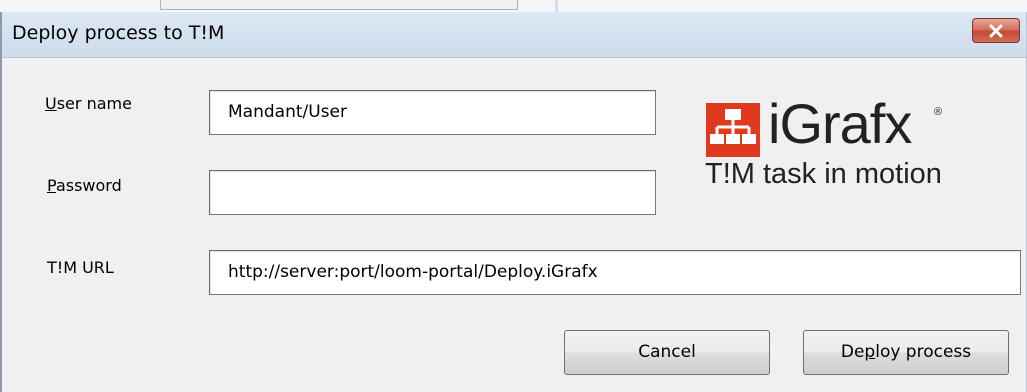  I want to click on deploy-process-button: Deploy process, so click(906, 352).